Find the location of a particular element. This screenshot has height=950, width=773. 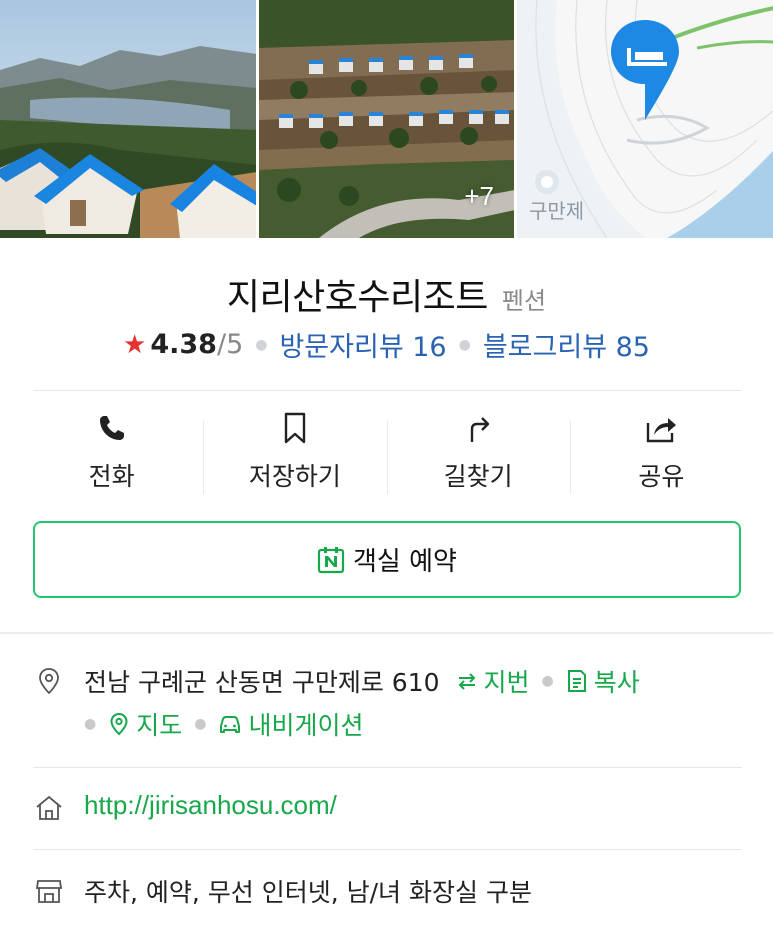

jibun-label: 지번 is located at coordinates (506, 682).